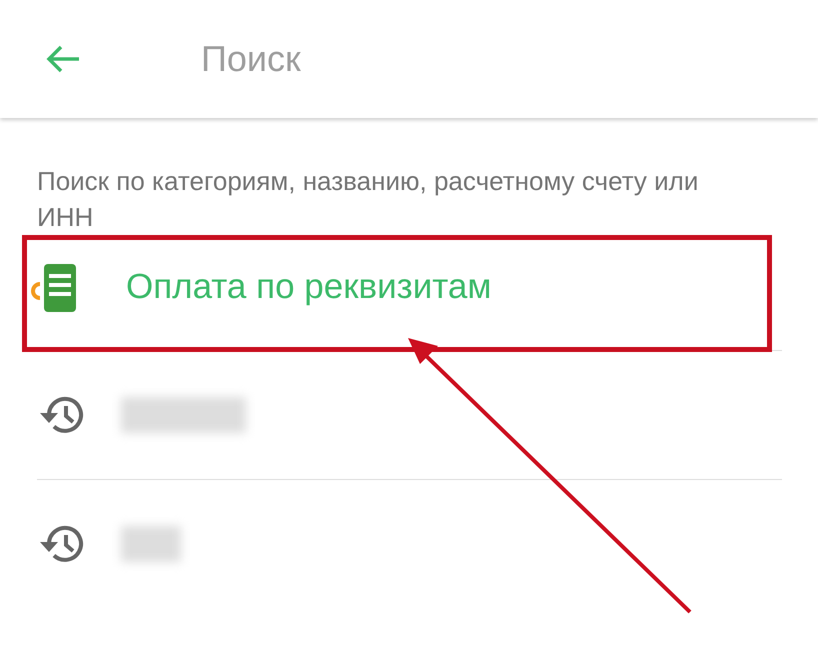 The image size is (818, 658). What do you see at coordinates (251, 59) in the screenshot?
I see `screen-title: Поиск` at bounding box center [251, 59].